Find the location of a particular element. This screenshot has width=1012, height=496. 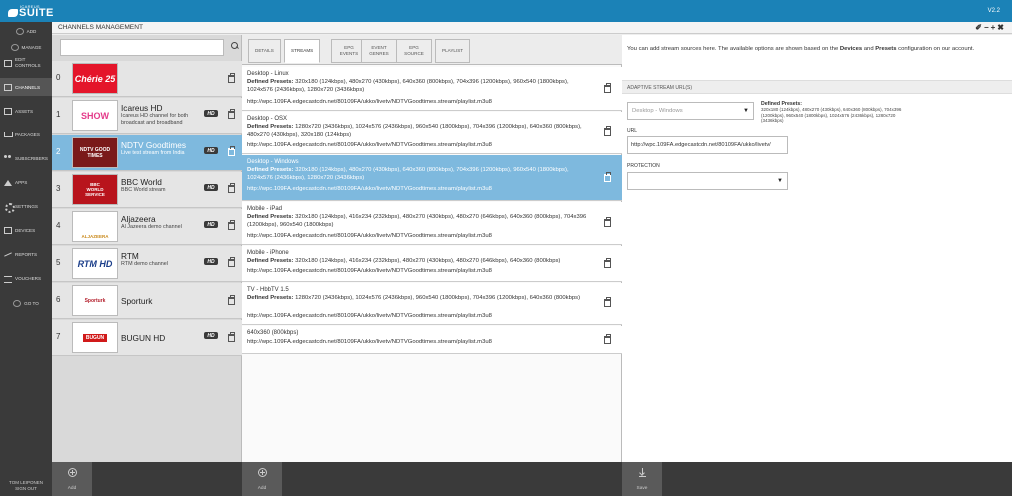

sidebar-item-settings: SETTINGS is located at coordinates (26, 206).